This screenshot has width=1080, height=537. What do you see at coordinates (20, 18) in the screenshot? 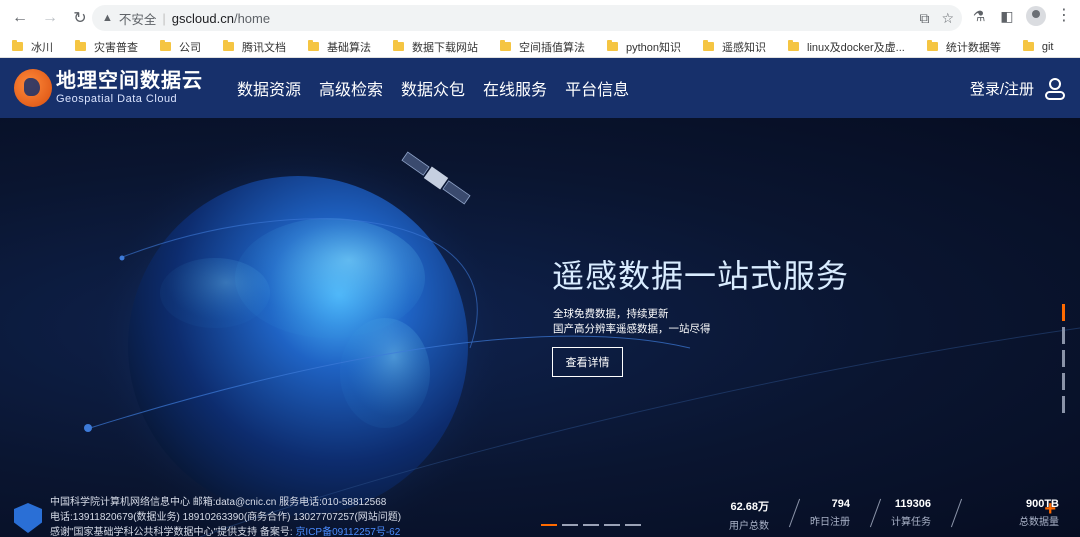
I see `back-icon: ←` at bounding box center [20, 18].